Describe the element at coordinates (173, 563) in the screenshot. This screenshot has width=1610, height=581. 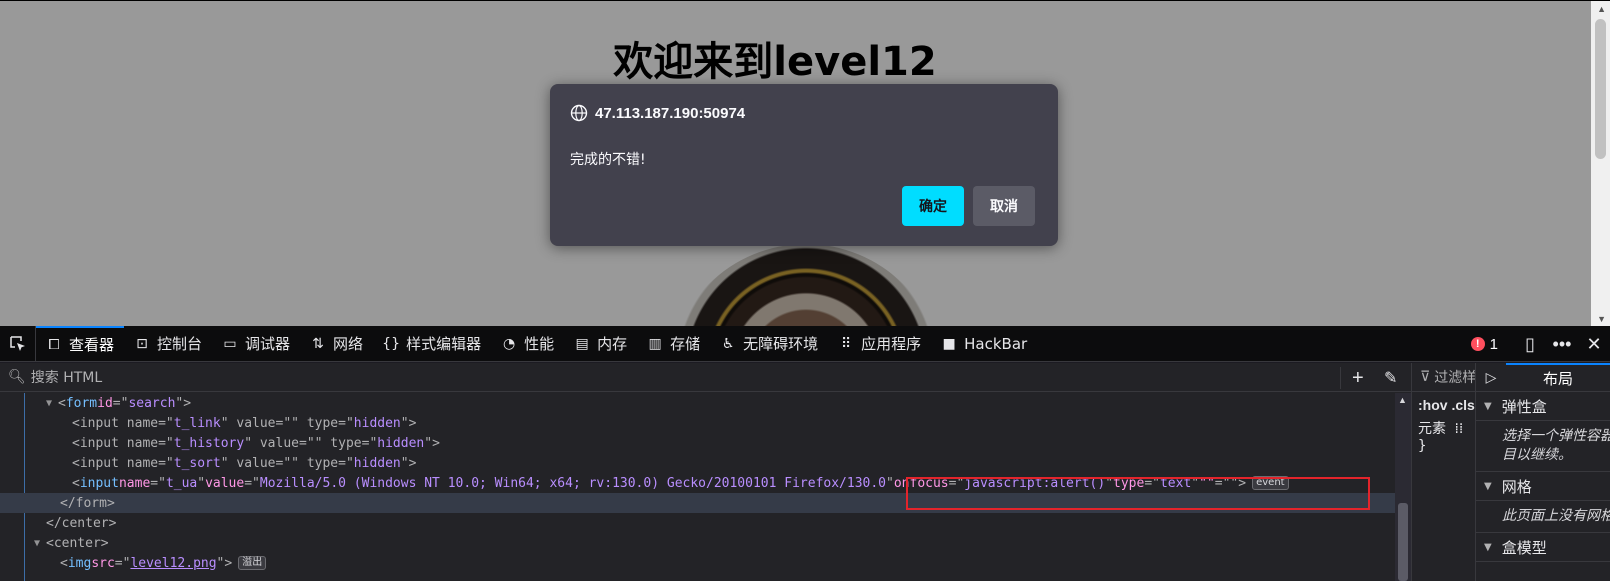
I see `img-src-link: level12.png` at that location.